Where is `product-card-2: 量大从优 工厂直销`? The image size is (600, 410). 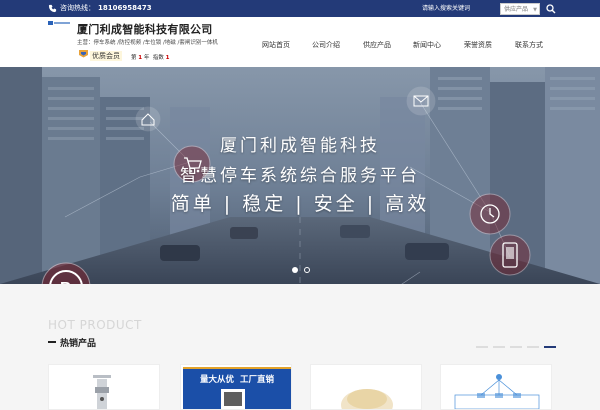
product-card-2: 量大从优 工厂直销 is located at coordinates (236, 387).